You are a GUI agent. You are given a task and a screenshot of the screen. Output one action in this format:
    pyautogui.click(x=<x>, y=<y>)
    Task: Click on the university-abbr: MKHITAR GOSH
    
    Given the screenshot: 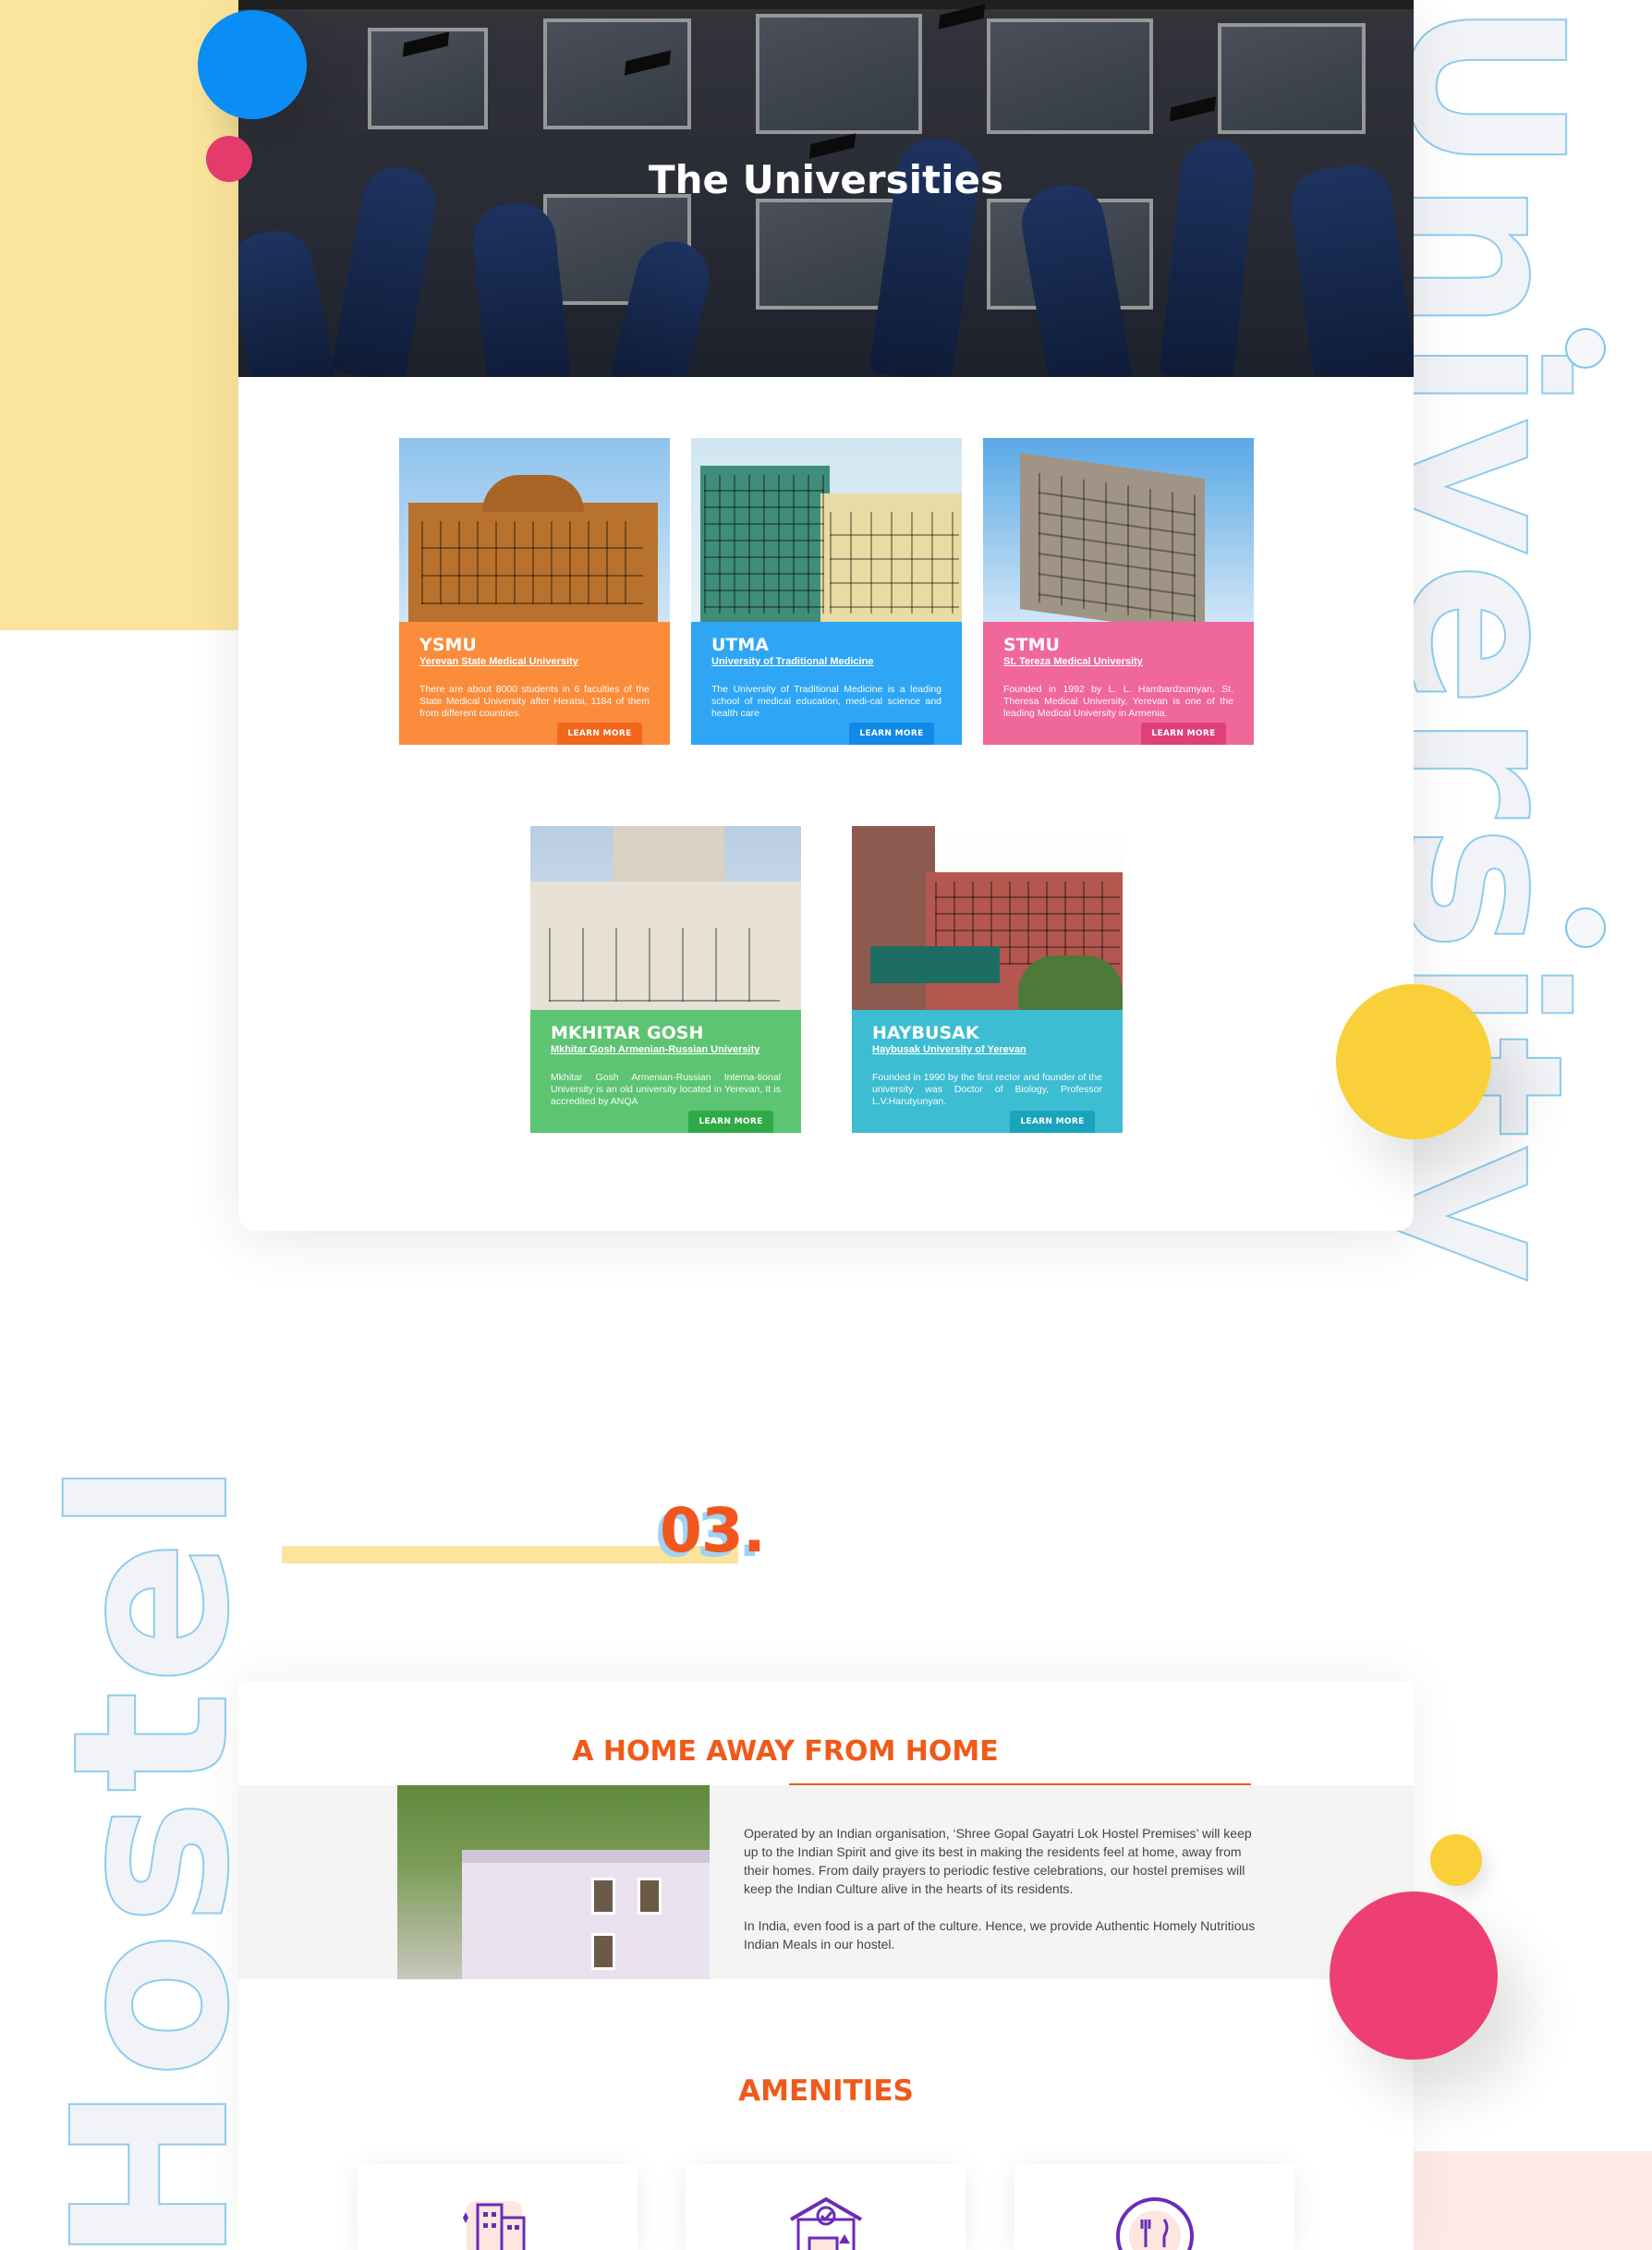 What is the action you would take?
    pyautogui.click(x=627, y=1033)
    